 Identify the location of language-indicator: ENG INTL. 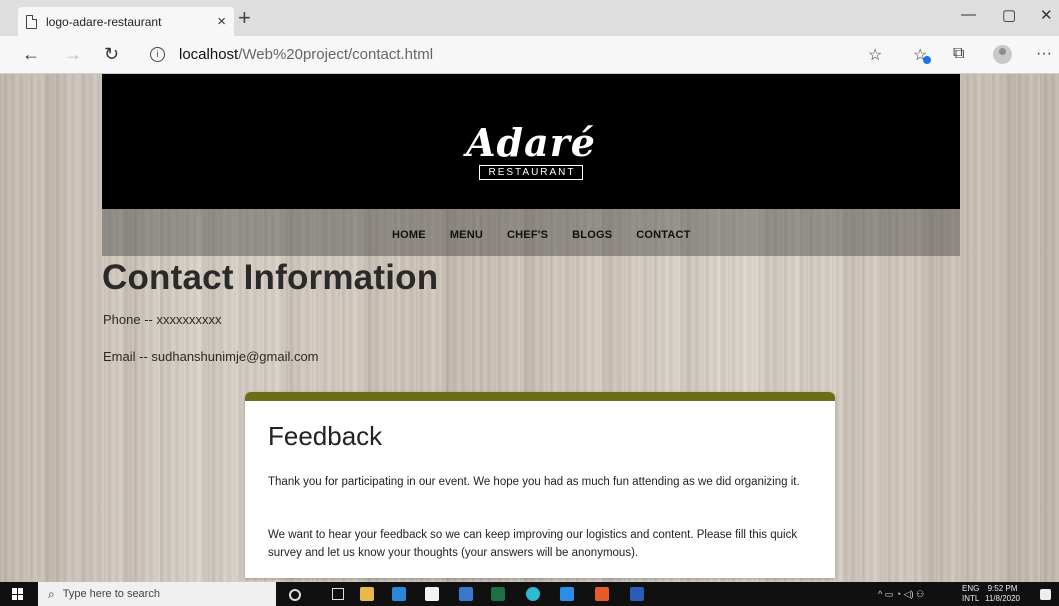
(970, 594).